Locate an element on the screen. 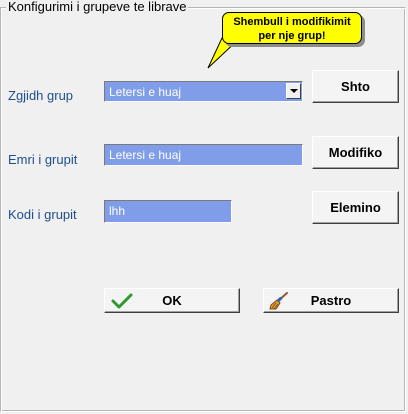 The image size is (408, 414). group-select: Letersi e huaj is located at coordinates (203, 91).